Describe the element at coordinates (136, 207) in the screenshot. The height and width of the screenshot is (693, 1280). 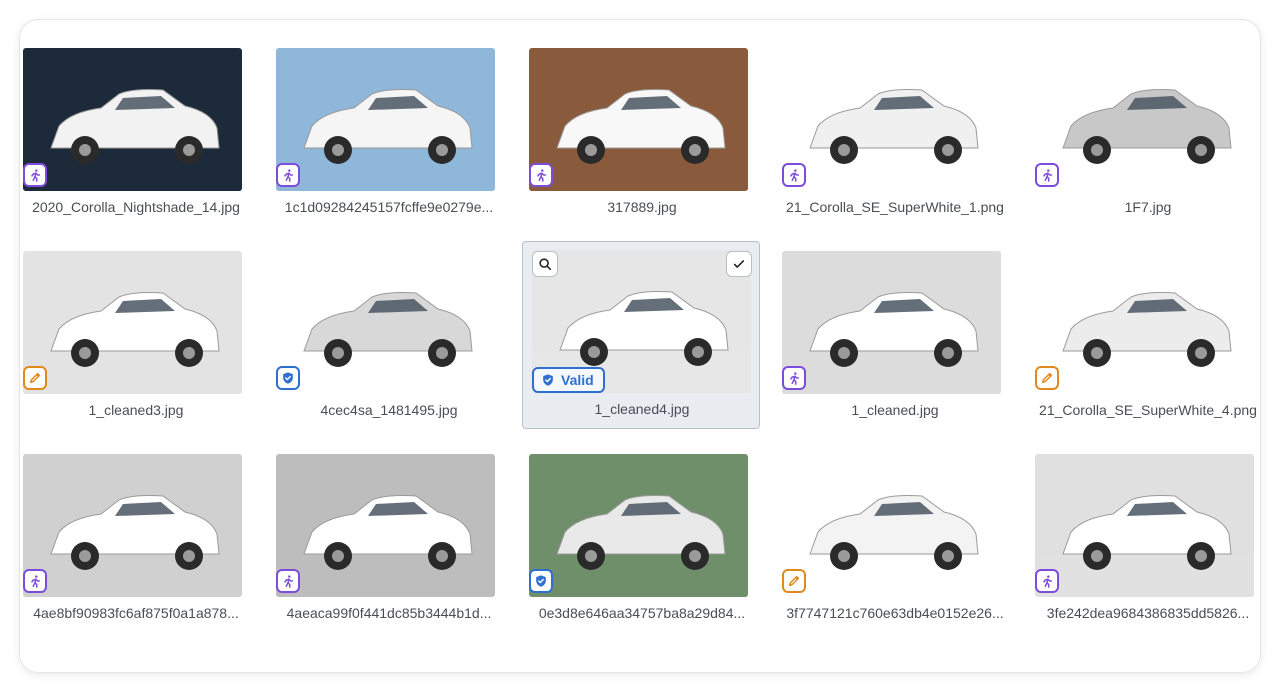
I see `file-name: 2020_Corolla_Nightshade_14.jpg` at that location.